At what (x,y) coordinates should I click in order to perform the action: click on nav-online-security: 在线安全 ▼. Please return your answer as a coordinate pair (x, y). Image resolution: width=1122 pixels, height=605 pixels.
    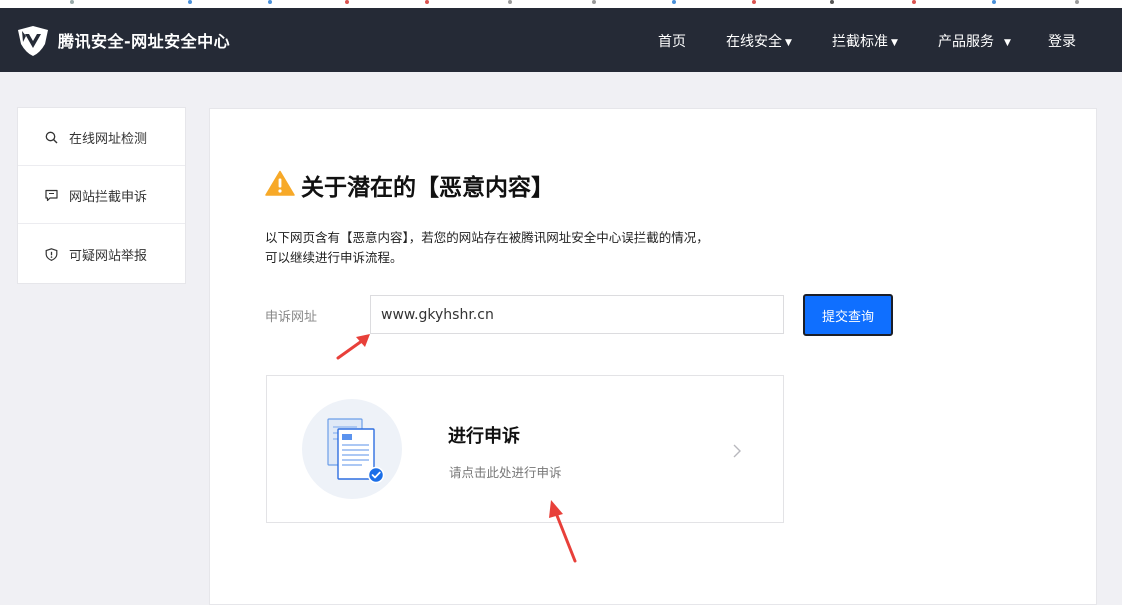
    Looking at the image, I should click on (759, 41).